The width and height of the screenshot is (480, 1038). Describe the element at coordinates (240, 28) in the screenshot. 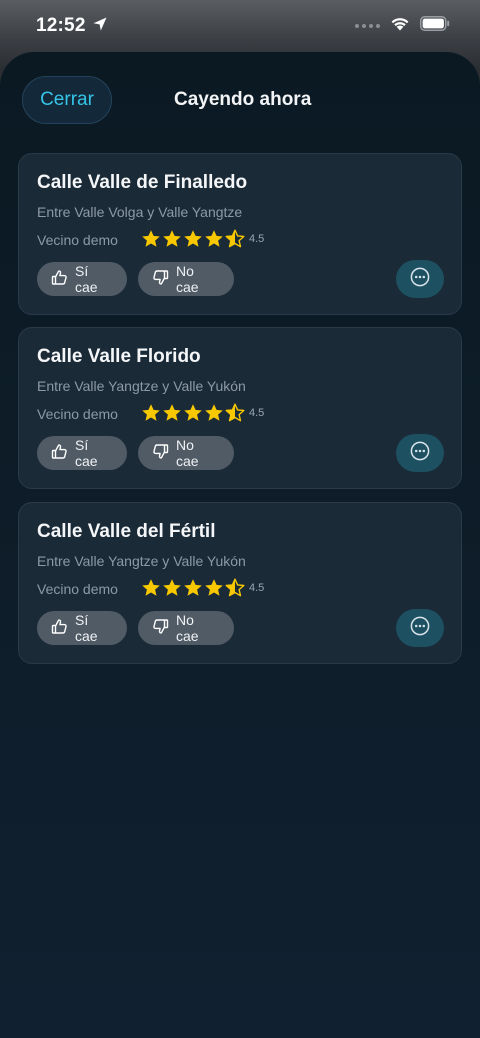

I see `status-bar: 12:52` at that location.